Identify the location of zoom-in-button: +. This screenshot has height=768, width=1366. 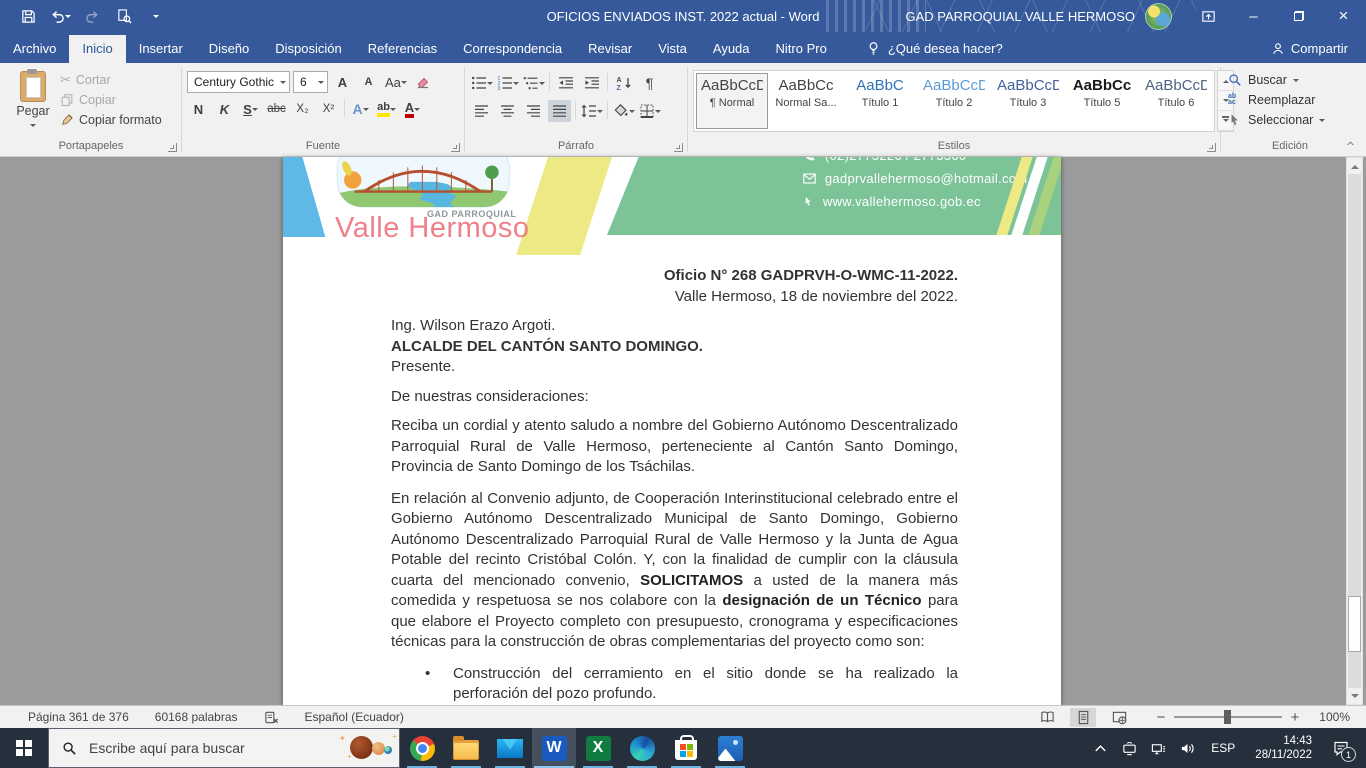
(1295, 717).